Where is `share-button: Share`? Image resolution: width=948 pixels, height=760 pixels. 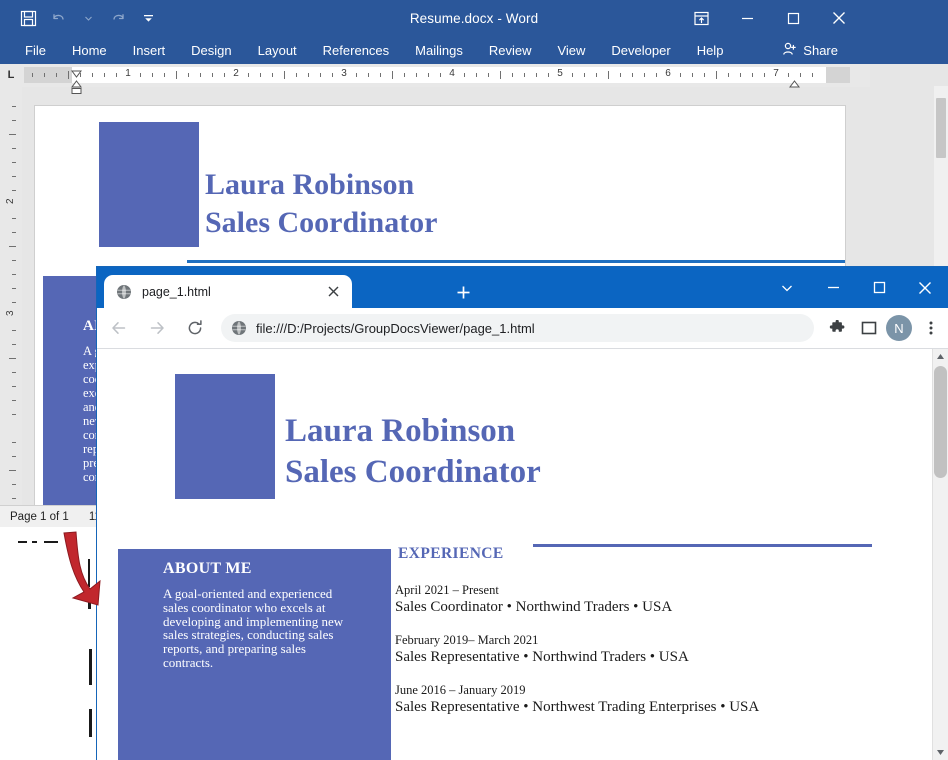
share-button: Share is located at coordinates (809, 50).